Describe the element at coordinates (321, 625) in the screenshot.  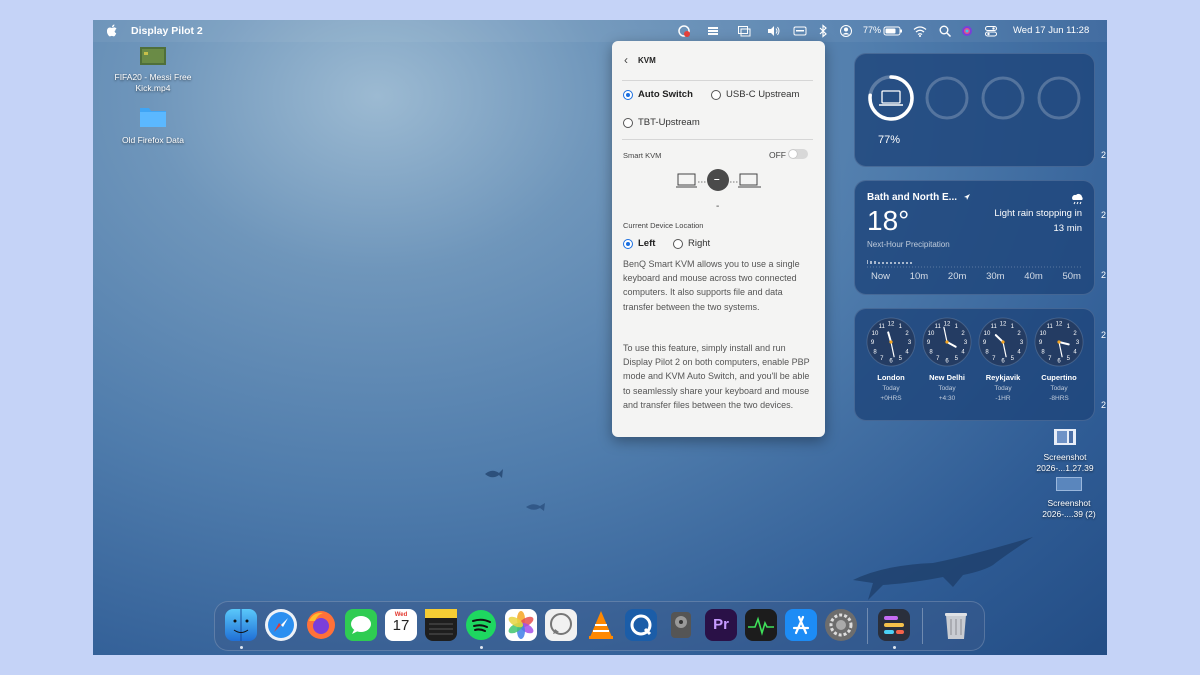
I see `firefox-icon` at that location.